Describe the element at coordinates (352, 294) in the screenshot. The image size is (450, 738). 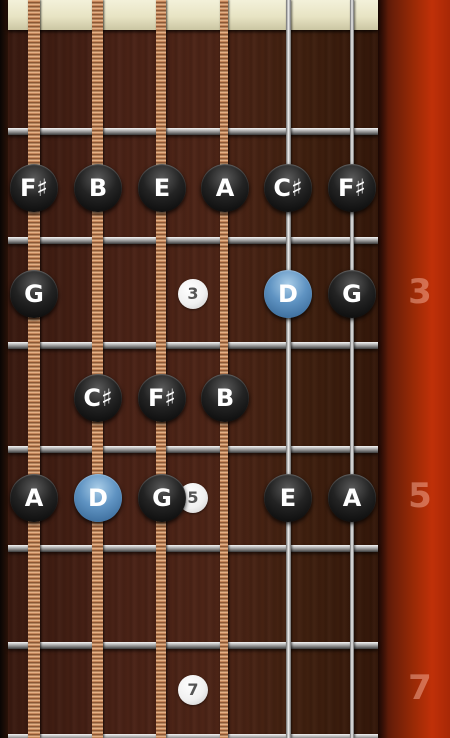
I see `note-fret3-string1: G` at that location.